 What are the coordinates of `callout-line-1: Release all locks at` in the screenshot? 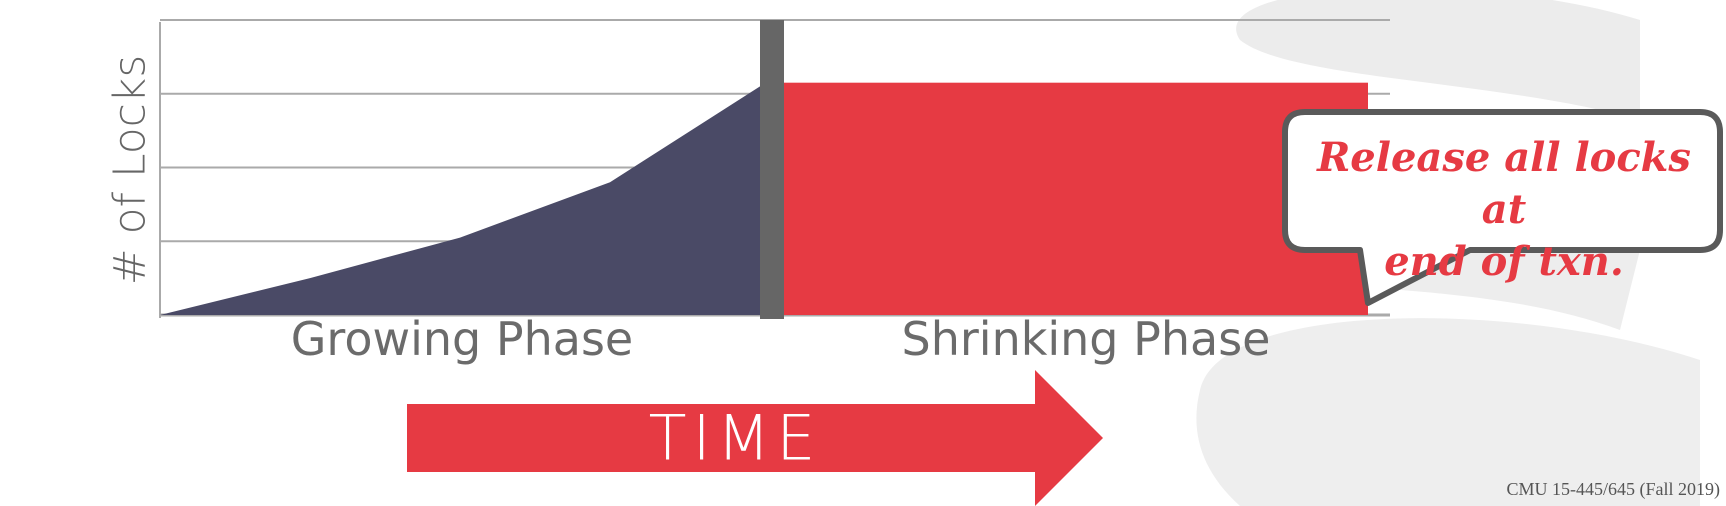 It's located at (1504, 183).